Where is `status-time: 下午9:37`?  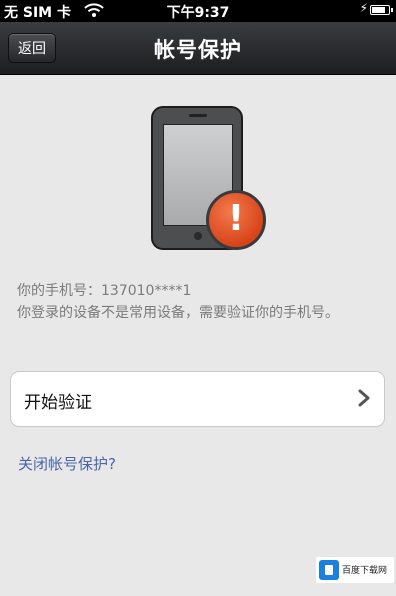
status-time: 下午9:37 is located at coordinates (198, 13).